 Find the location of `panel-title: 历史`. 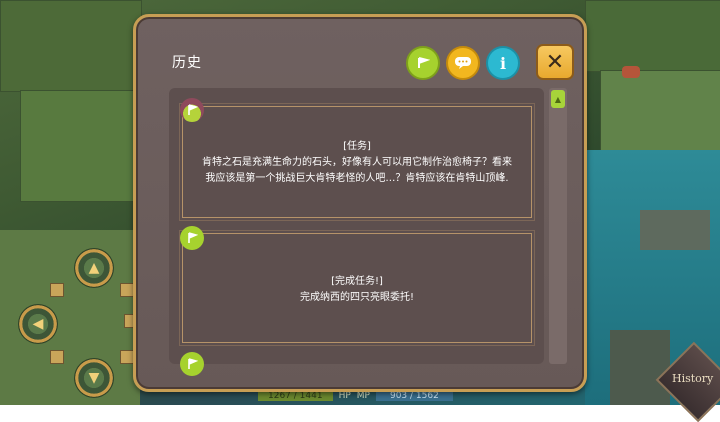

panel-title: 历史 is located at coordinates (187, 63).